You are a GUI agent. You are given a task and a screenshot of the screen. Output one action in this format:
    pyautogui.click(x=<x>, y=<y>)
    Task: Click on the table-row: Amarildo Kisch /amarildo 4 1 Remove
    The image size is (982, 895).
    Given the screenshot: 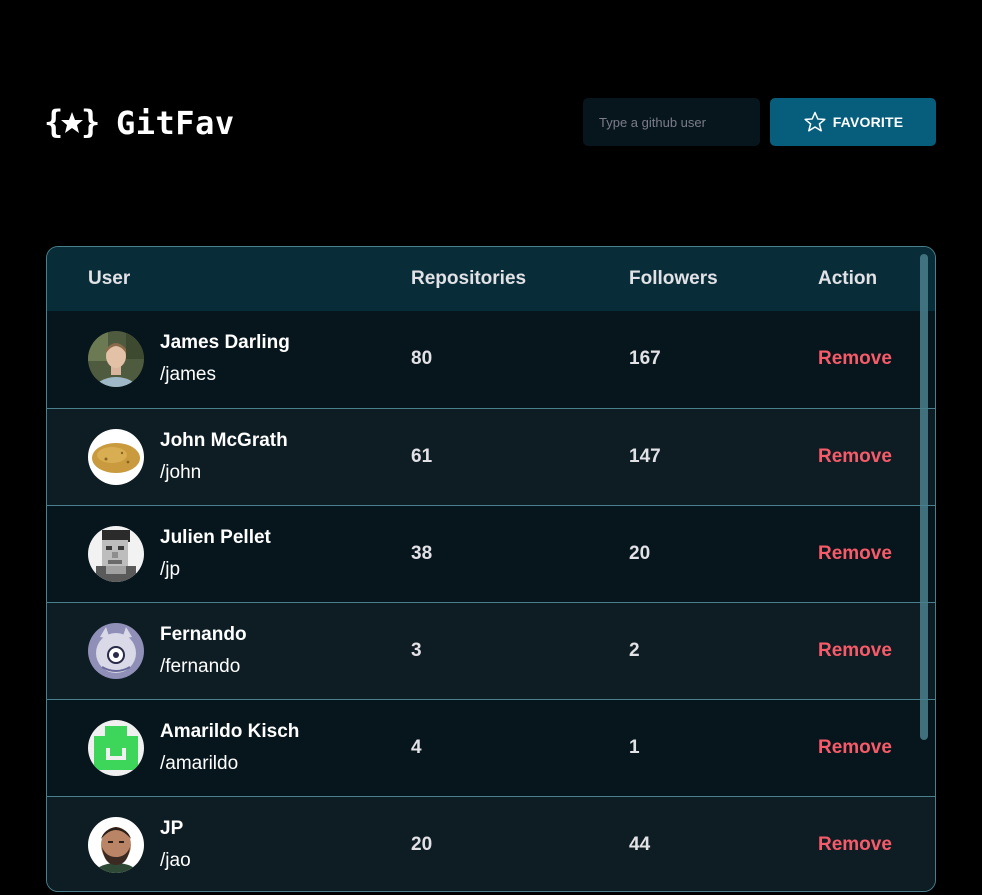 What is the action you would take?
    pyautogui.click(x=491, y=747)
    